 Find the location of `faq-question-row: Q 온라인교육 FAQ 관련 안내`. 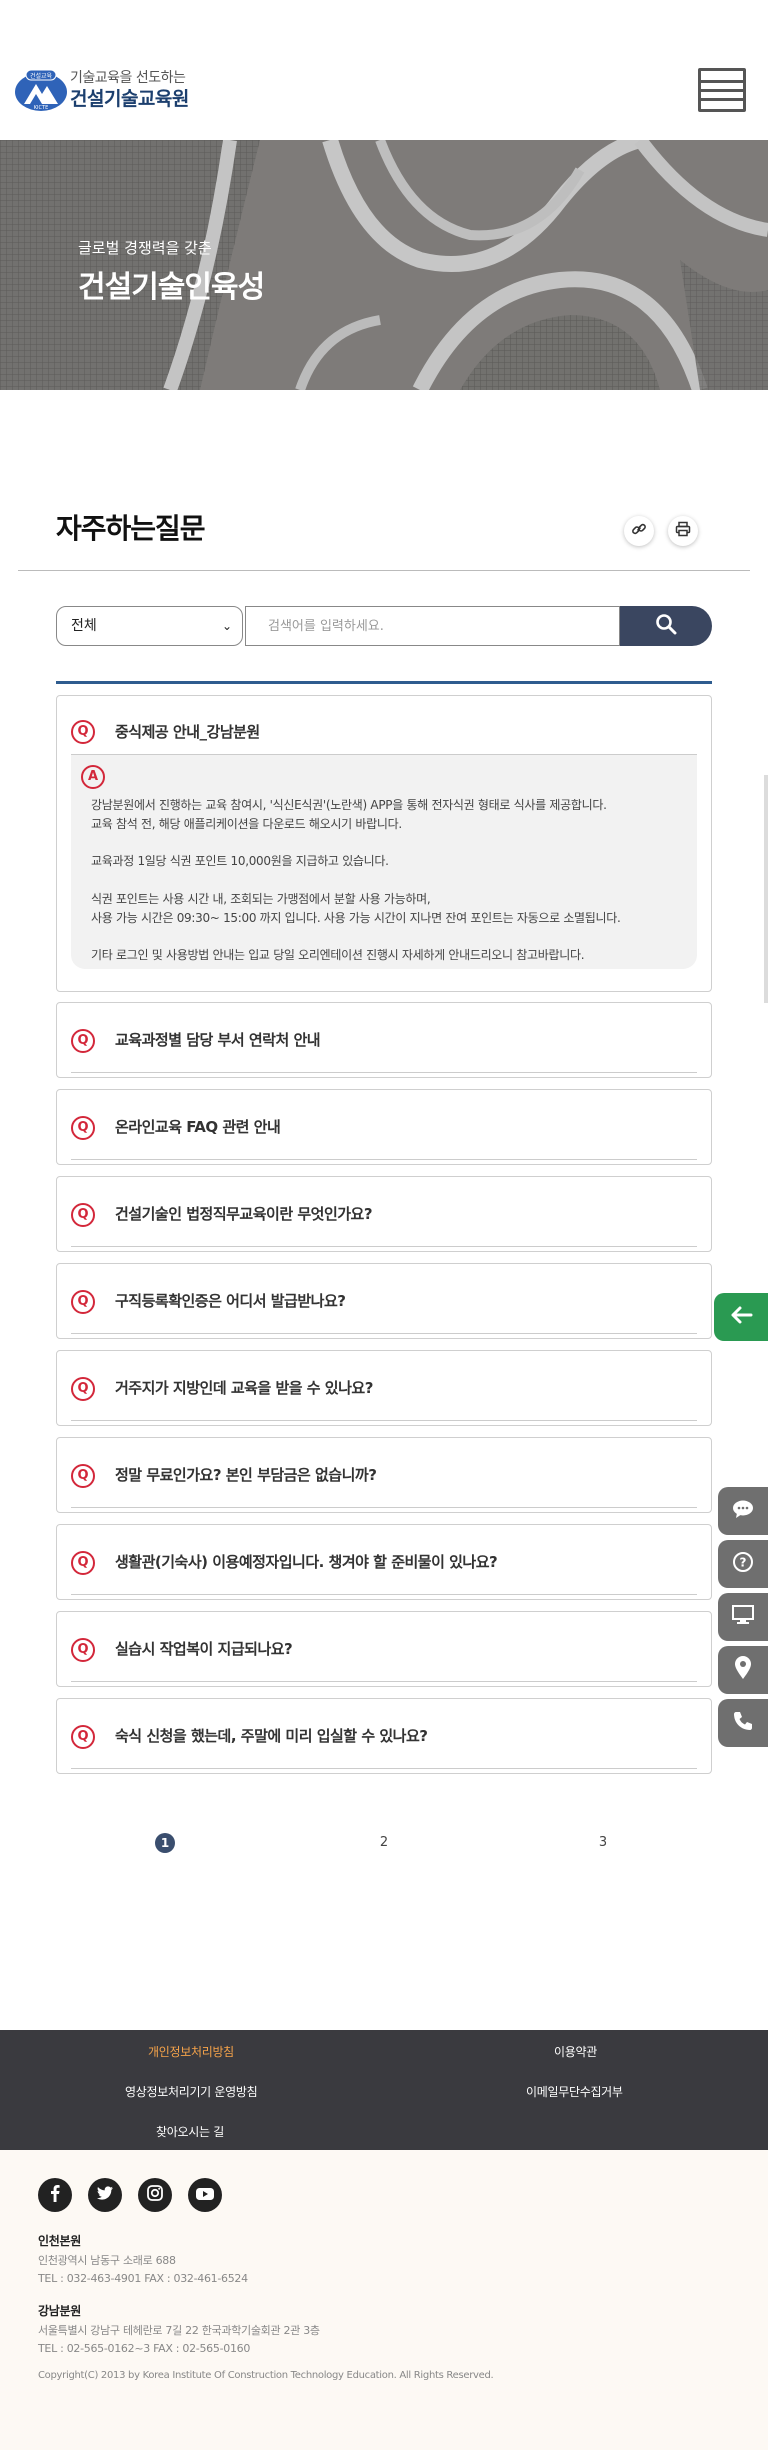

faq-question-row: Q 온라인교육 FAQ 관련 안내 is located at coordinates (384, 1125).